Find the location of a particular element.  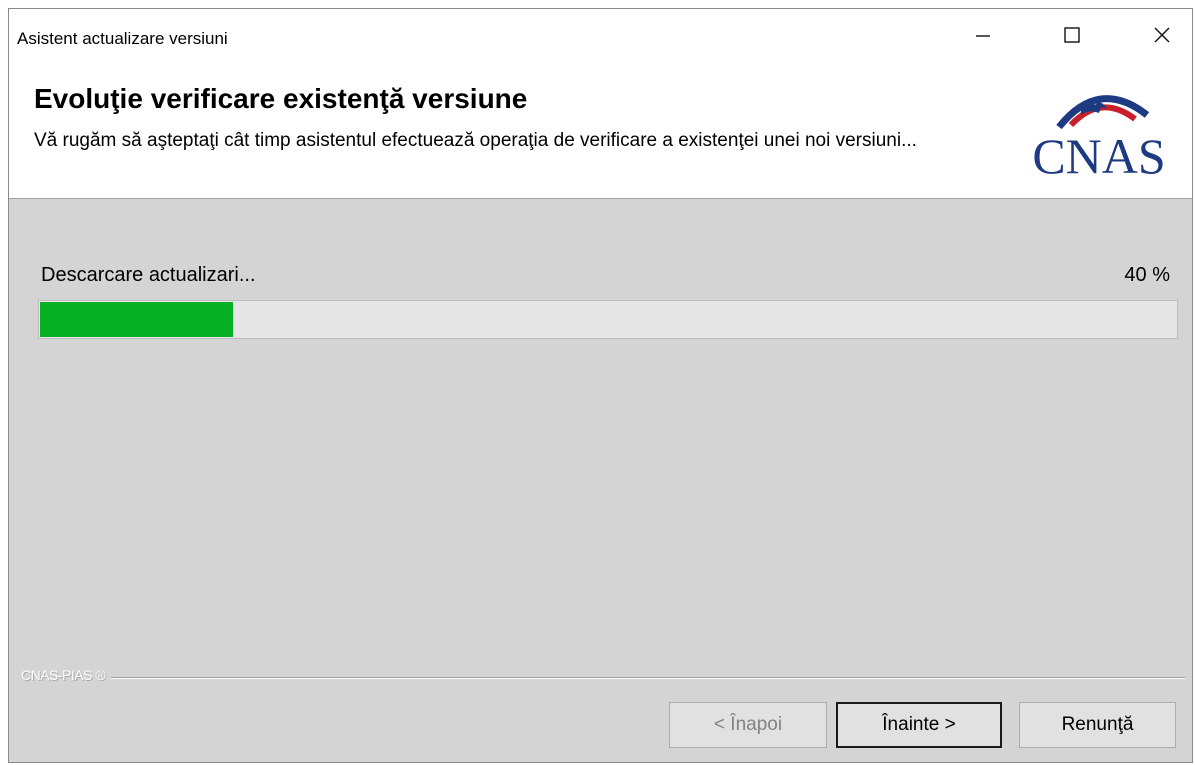

logo-text: CNAS is located at coordinates (1098, 156).